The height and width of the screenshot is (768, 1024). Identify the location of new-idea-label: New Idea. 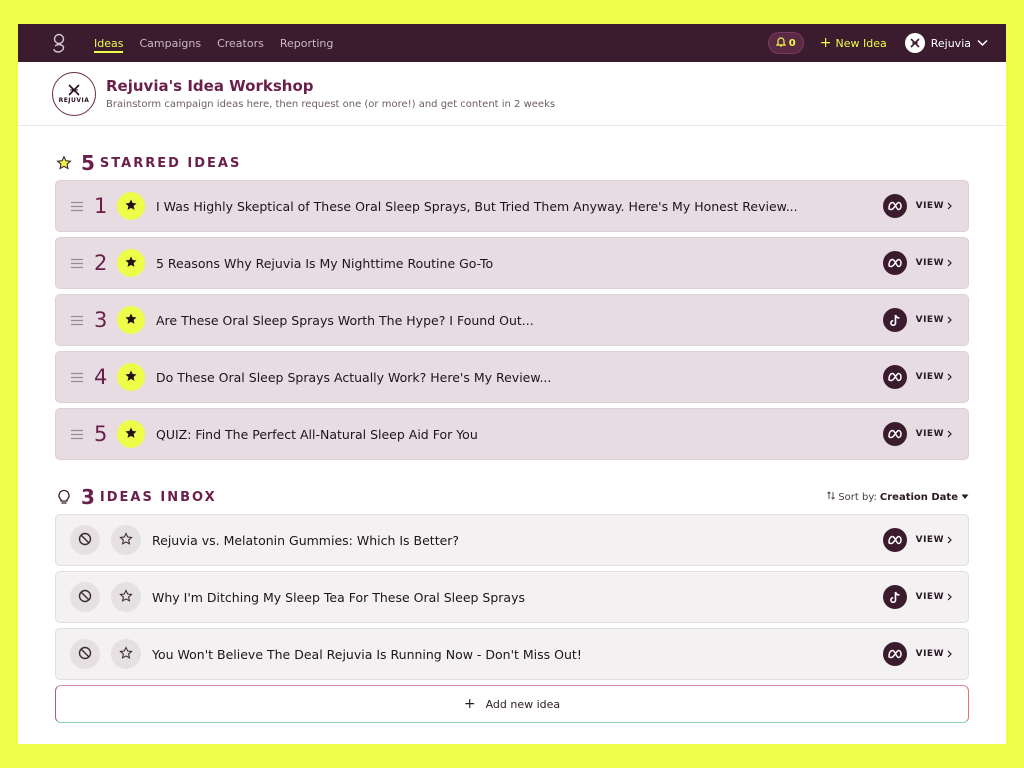
(861, 43).